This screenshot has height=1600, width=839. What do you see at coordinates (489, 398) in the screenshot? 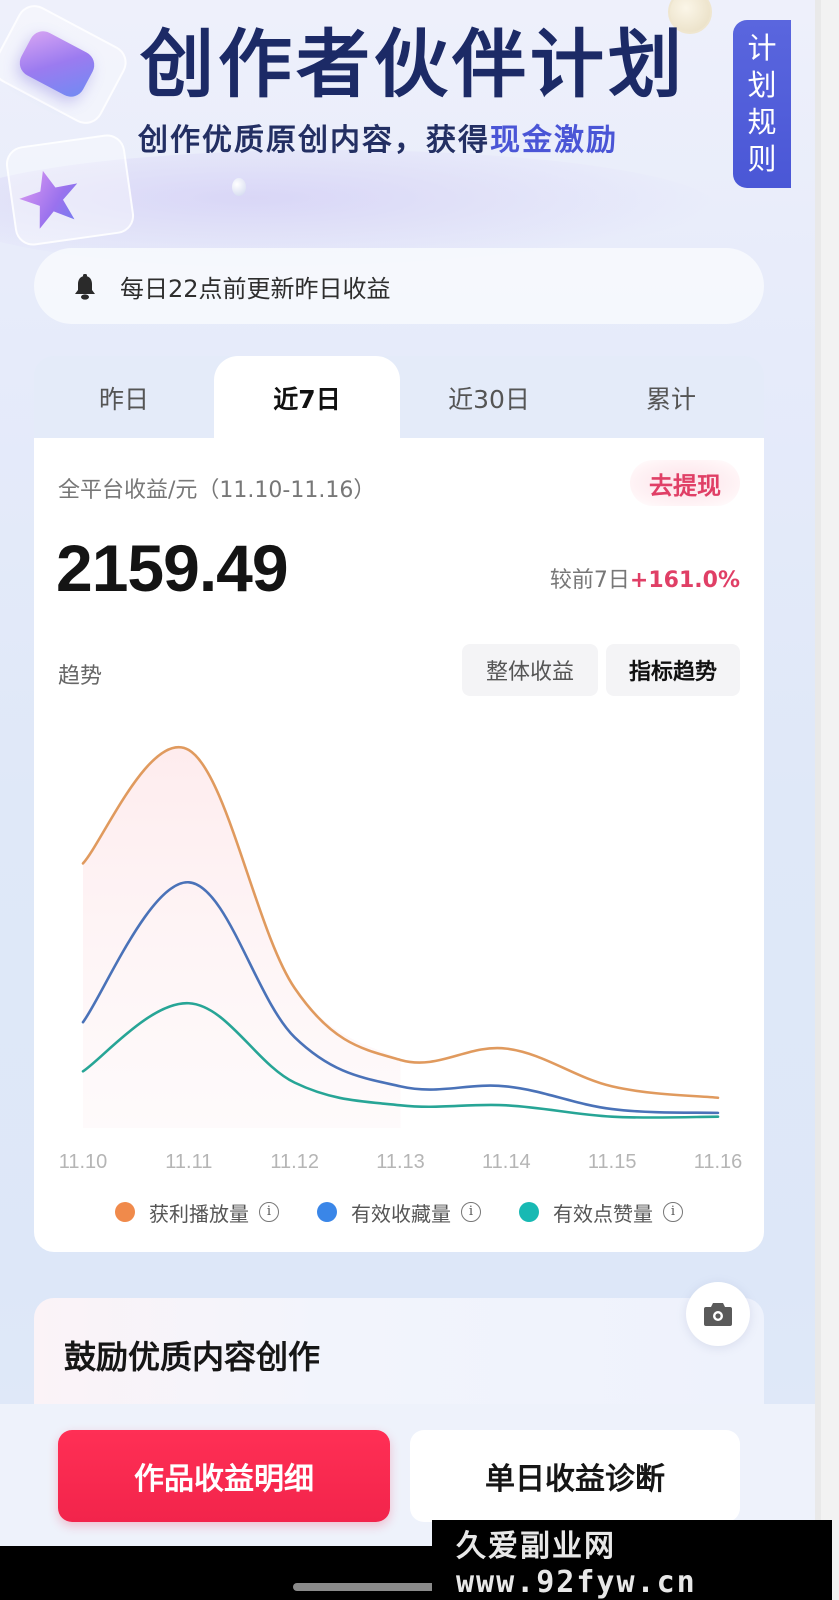
I see `tab-last-30-days: 近30日` at bounding box center [489, 398].